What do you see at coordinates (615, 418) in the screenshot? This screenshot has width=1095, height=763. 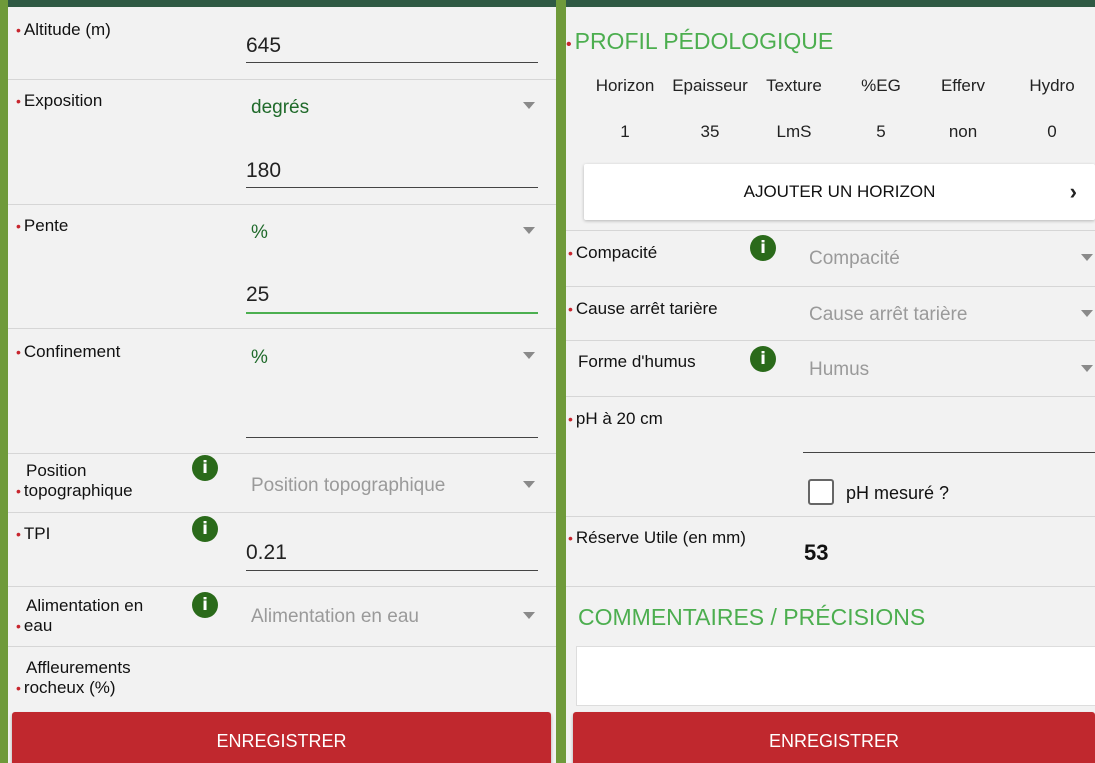 I see `ph-label: • pH à 20 cm` at bounding box center [615, 418].